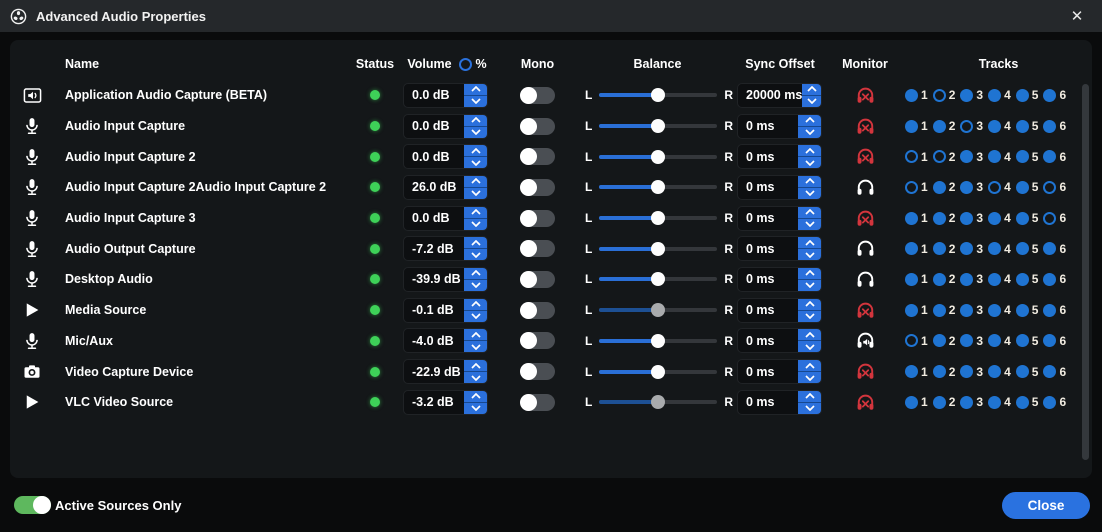 The height and width of the screenshot is (532, 1102). Describe the element at coordinates (445, 372) in the screenshot. I see `volume-input: -22.9 dB` at that location.